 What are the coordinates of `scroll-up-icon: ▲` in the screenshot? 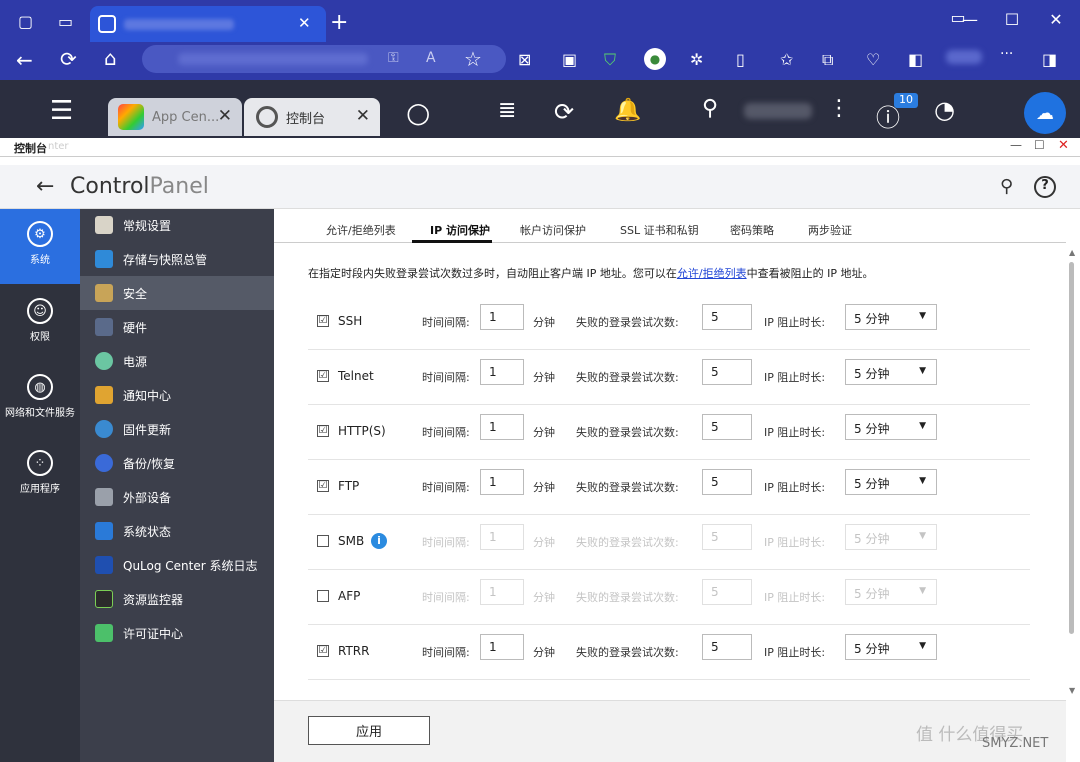 It's located at (1072, 252).